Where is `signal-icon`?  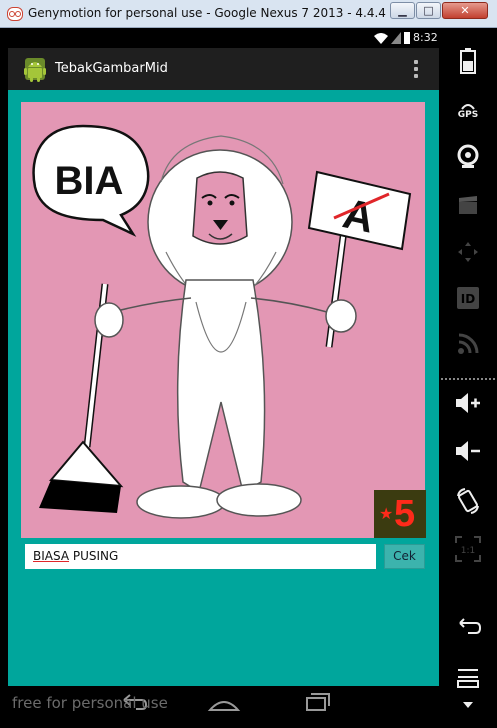
signal-icon is located at coordinates (396, 38).